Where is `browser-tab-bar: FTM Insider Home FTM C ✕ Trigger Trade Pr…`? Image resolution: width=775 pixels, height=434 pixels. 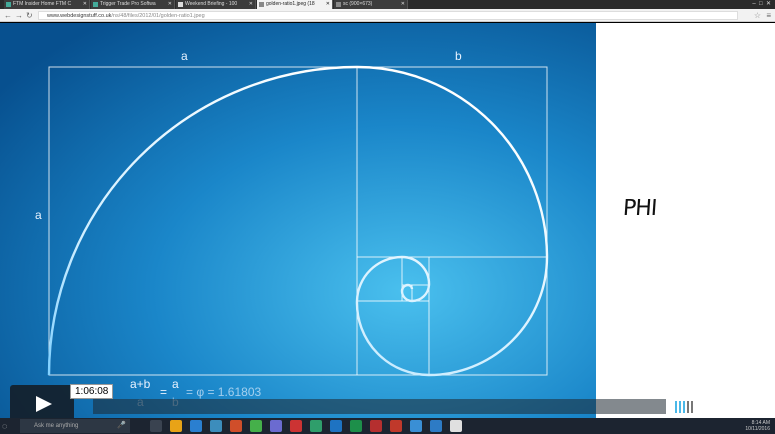 browser-tab-bar: FTM Insider Home FTM C ✕ Trigger Trade Pr… is located at coordinates (387, 4).